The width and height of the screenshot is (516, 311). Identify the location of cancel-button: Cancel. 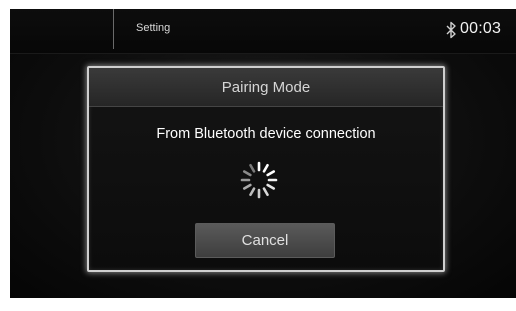
(265, 240).